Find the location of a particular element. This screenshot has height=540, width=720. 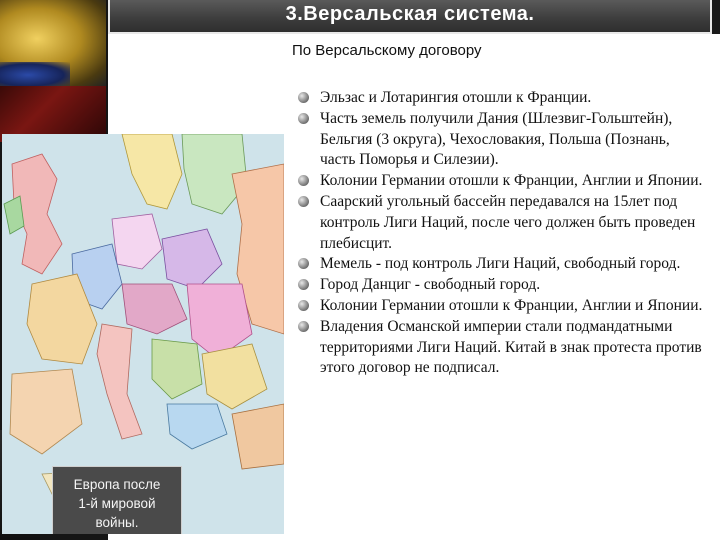

list-item: Эльзас и Лотарингия отошли к Франции. is located at coordinates (502, 98).